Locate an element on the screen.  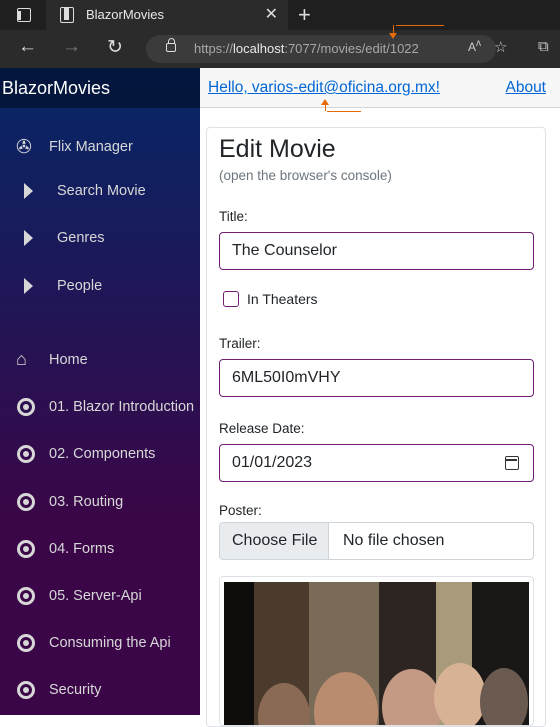
favorites-icon: ☆ is located at coordinates (500, 47).